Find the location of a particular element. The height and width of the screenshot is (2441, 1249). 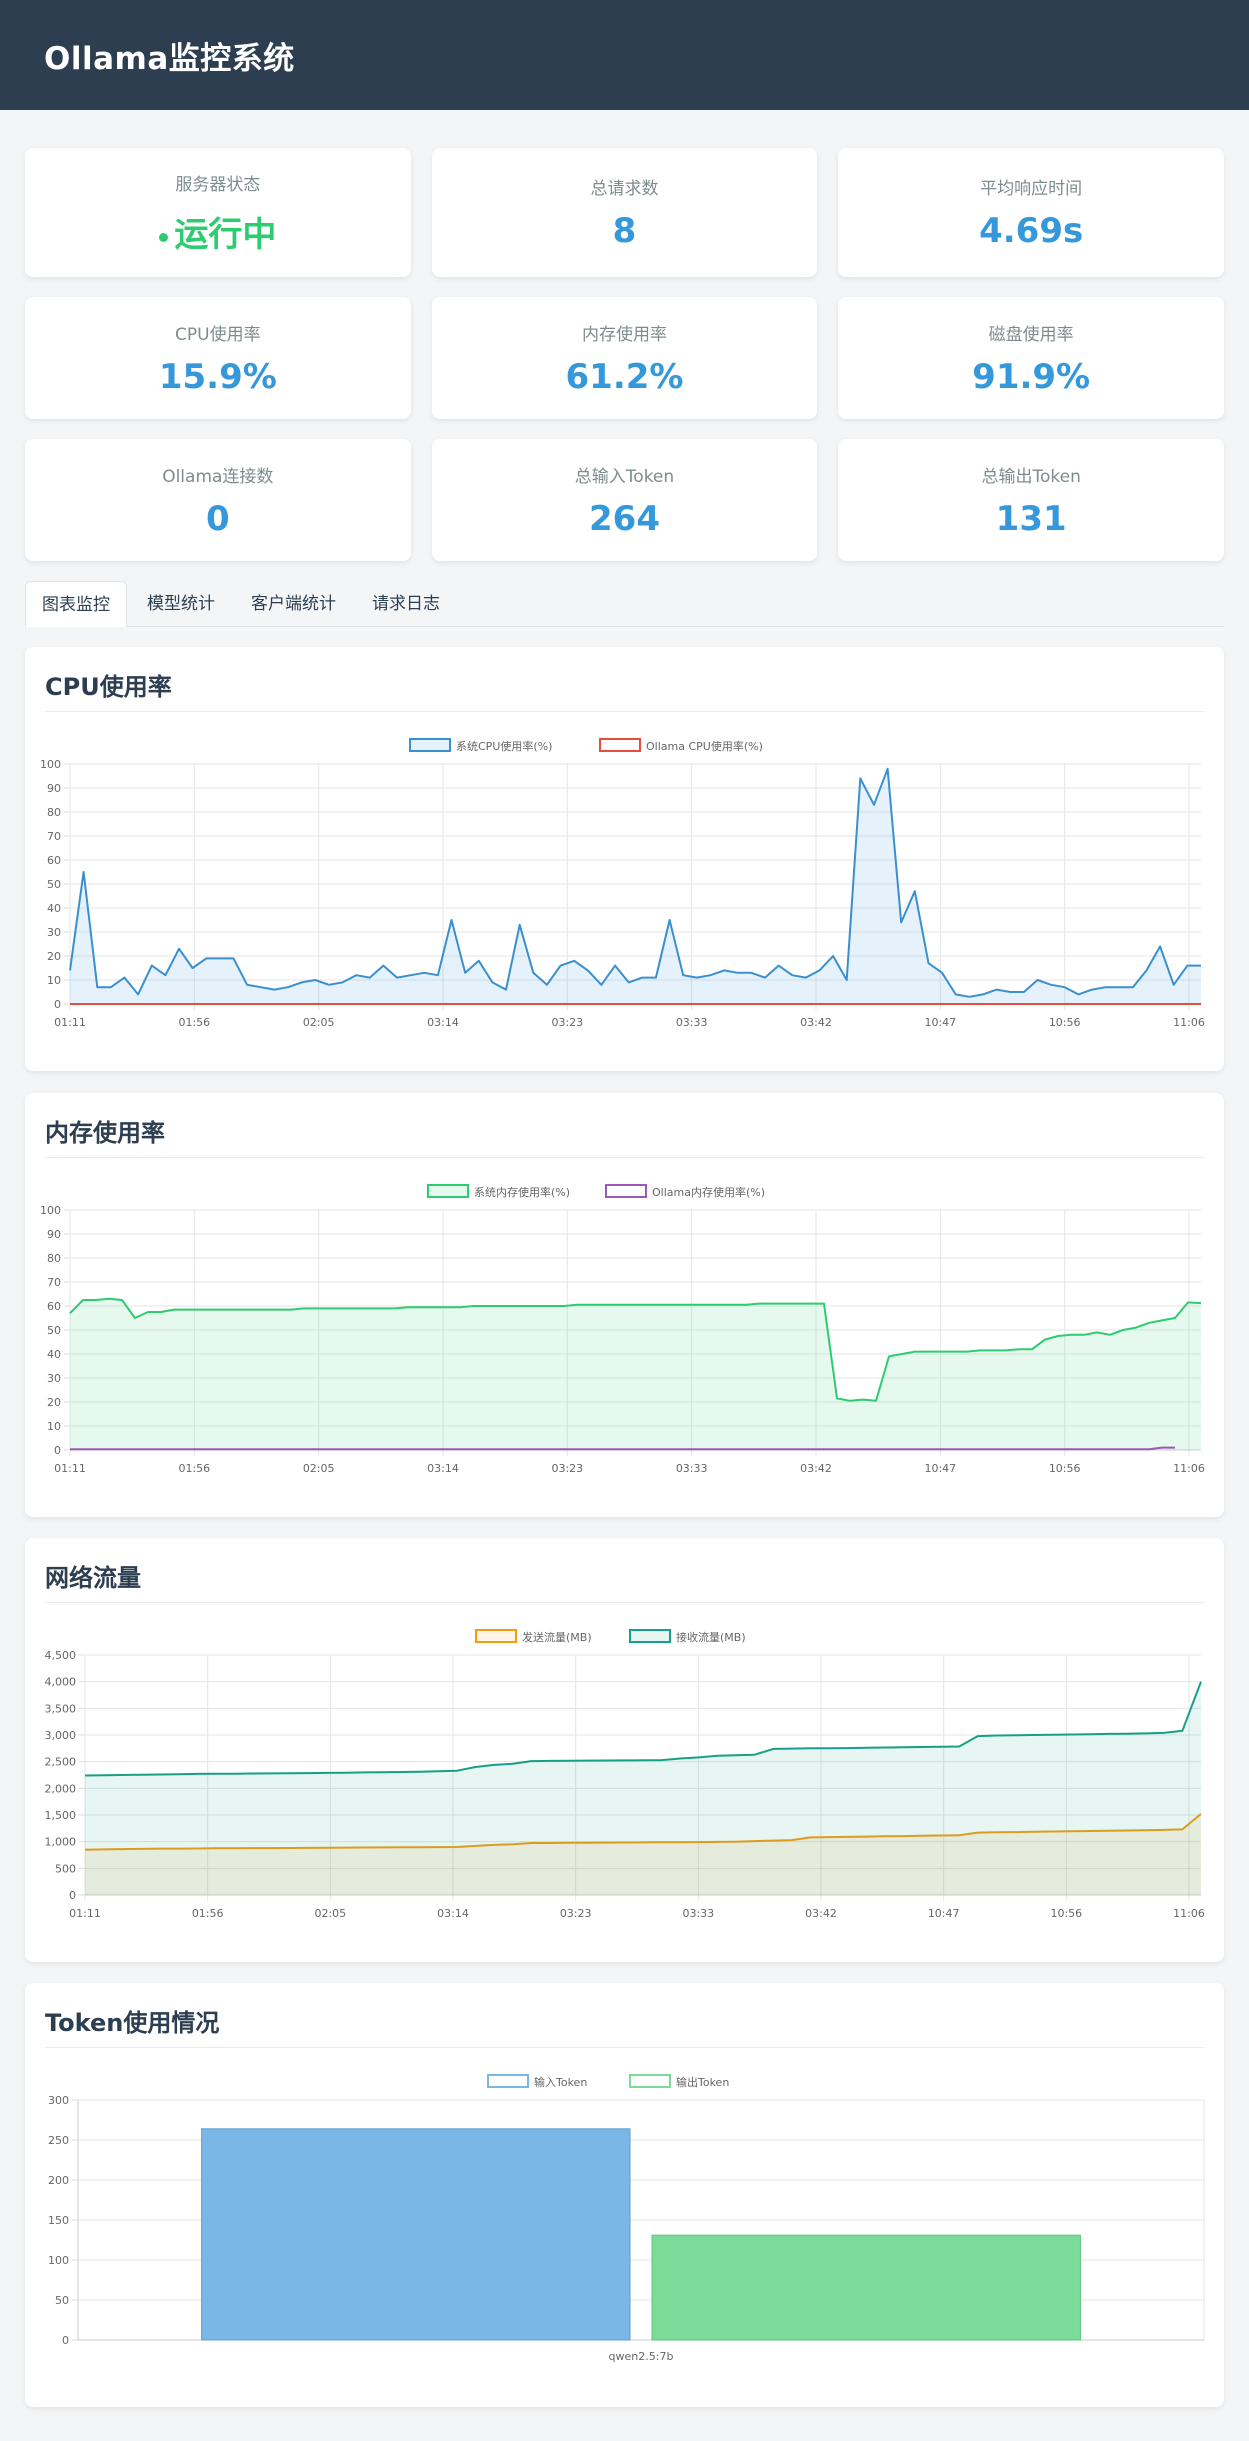

stat-value: 61.2% is located at coordinates (624, 376).